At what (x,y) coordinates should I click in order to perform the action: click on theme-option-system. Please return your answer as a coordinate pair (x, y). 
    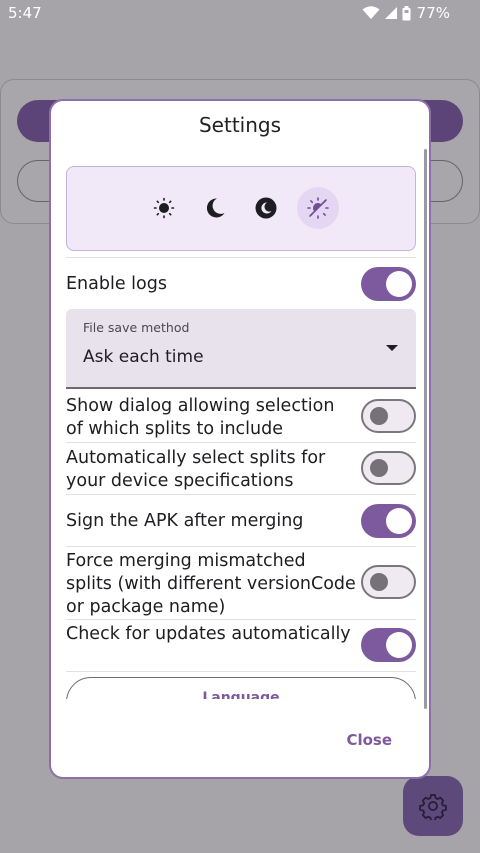
    Looking at the image, I should click on (318, 208).